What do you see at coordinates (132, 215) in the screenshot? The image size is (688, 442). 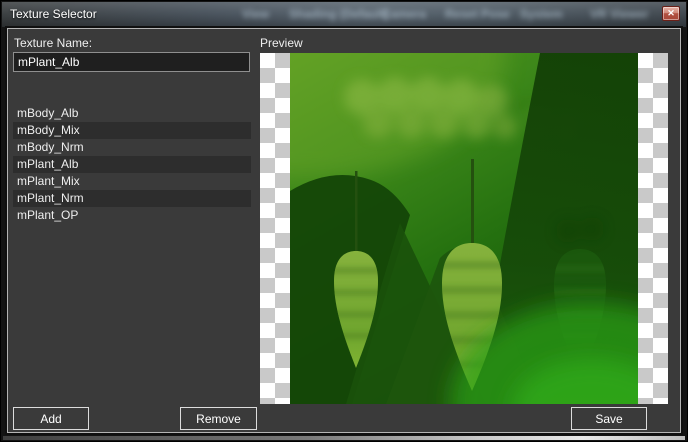 I see `texture-list-item: mPlant_OP` at bounding box center [132, 215].